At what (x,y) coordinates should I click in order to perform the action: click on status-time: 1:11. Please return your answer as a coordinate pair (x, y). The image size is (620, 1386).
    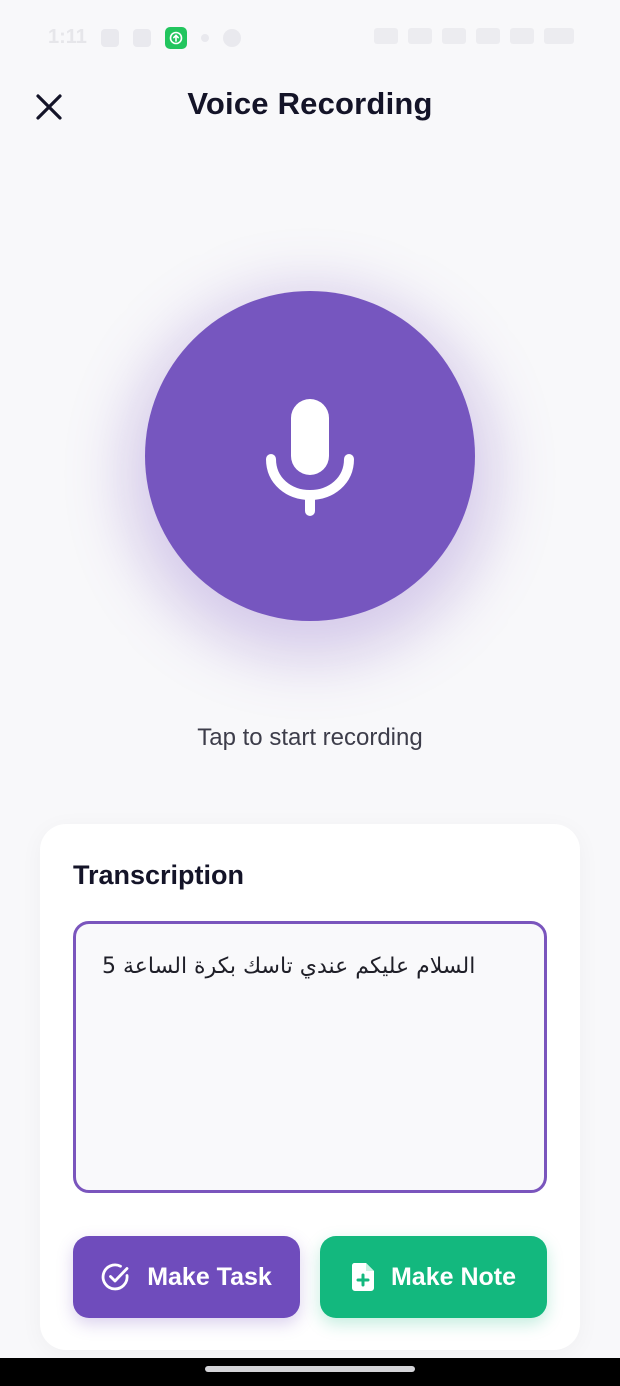
    Looking at the image, I should click on (67, 37).